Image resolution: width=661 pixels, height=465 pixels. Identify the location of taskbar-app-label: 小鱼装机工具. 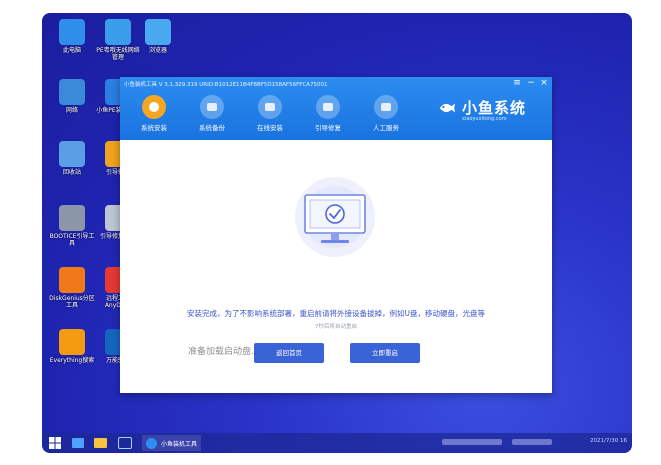
(179, 444).